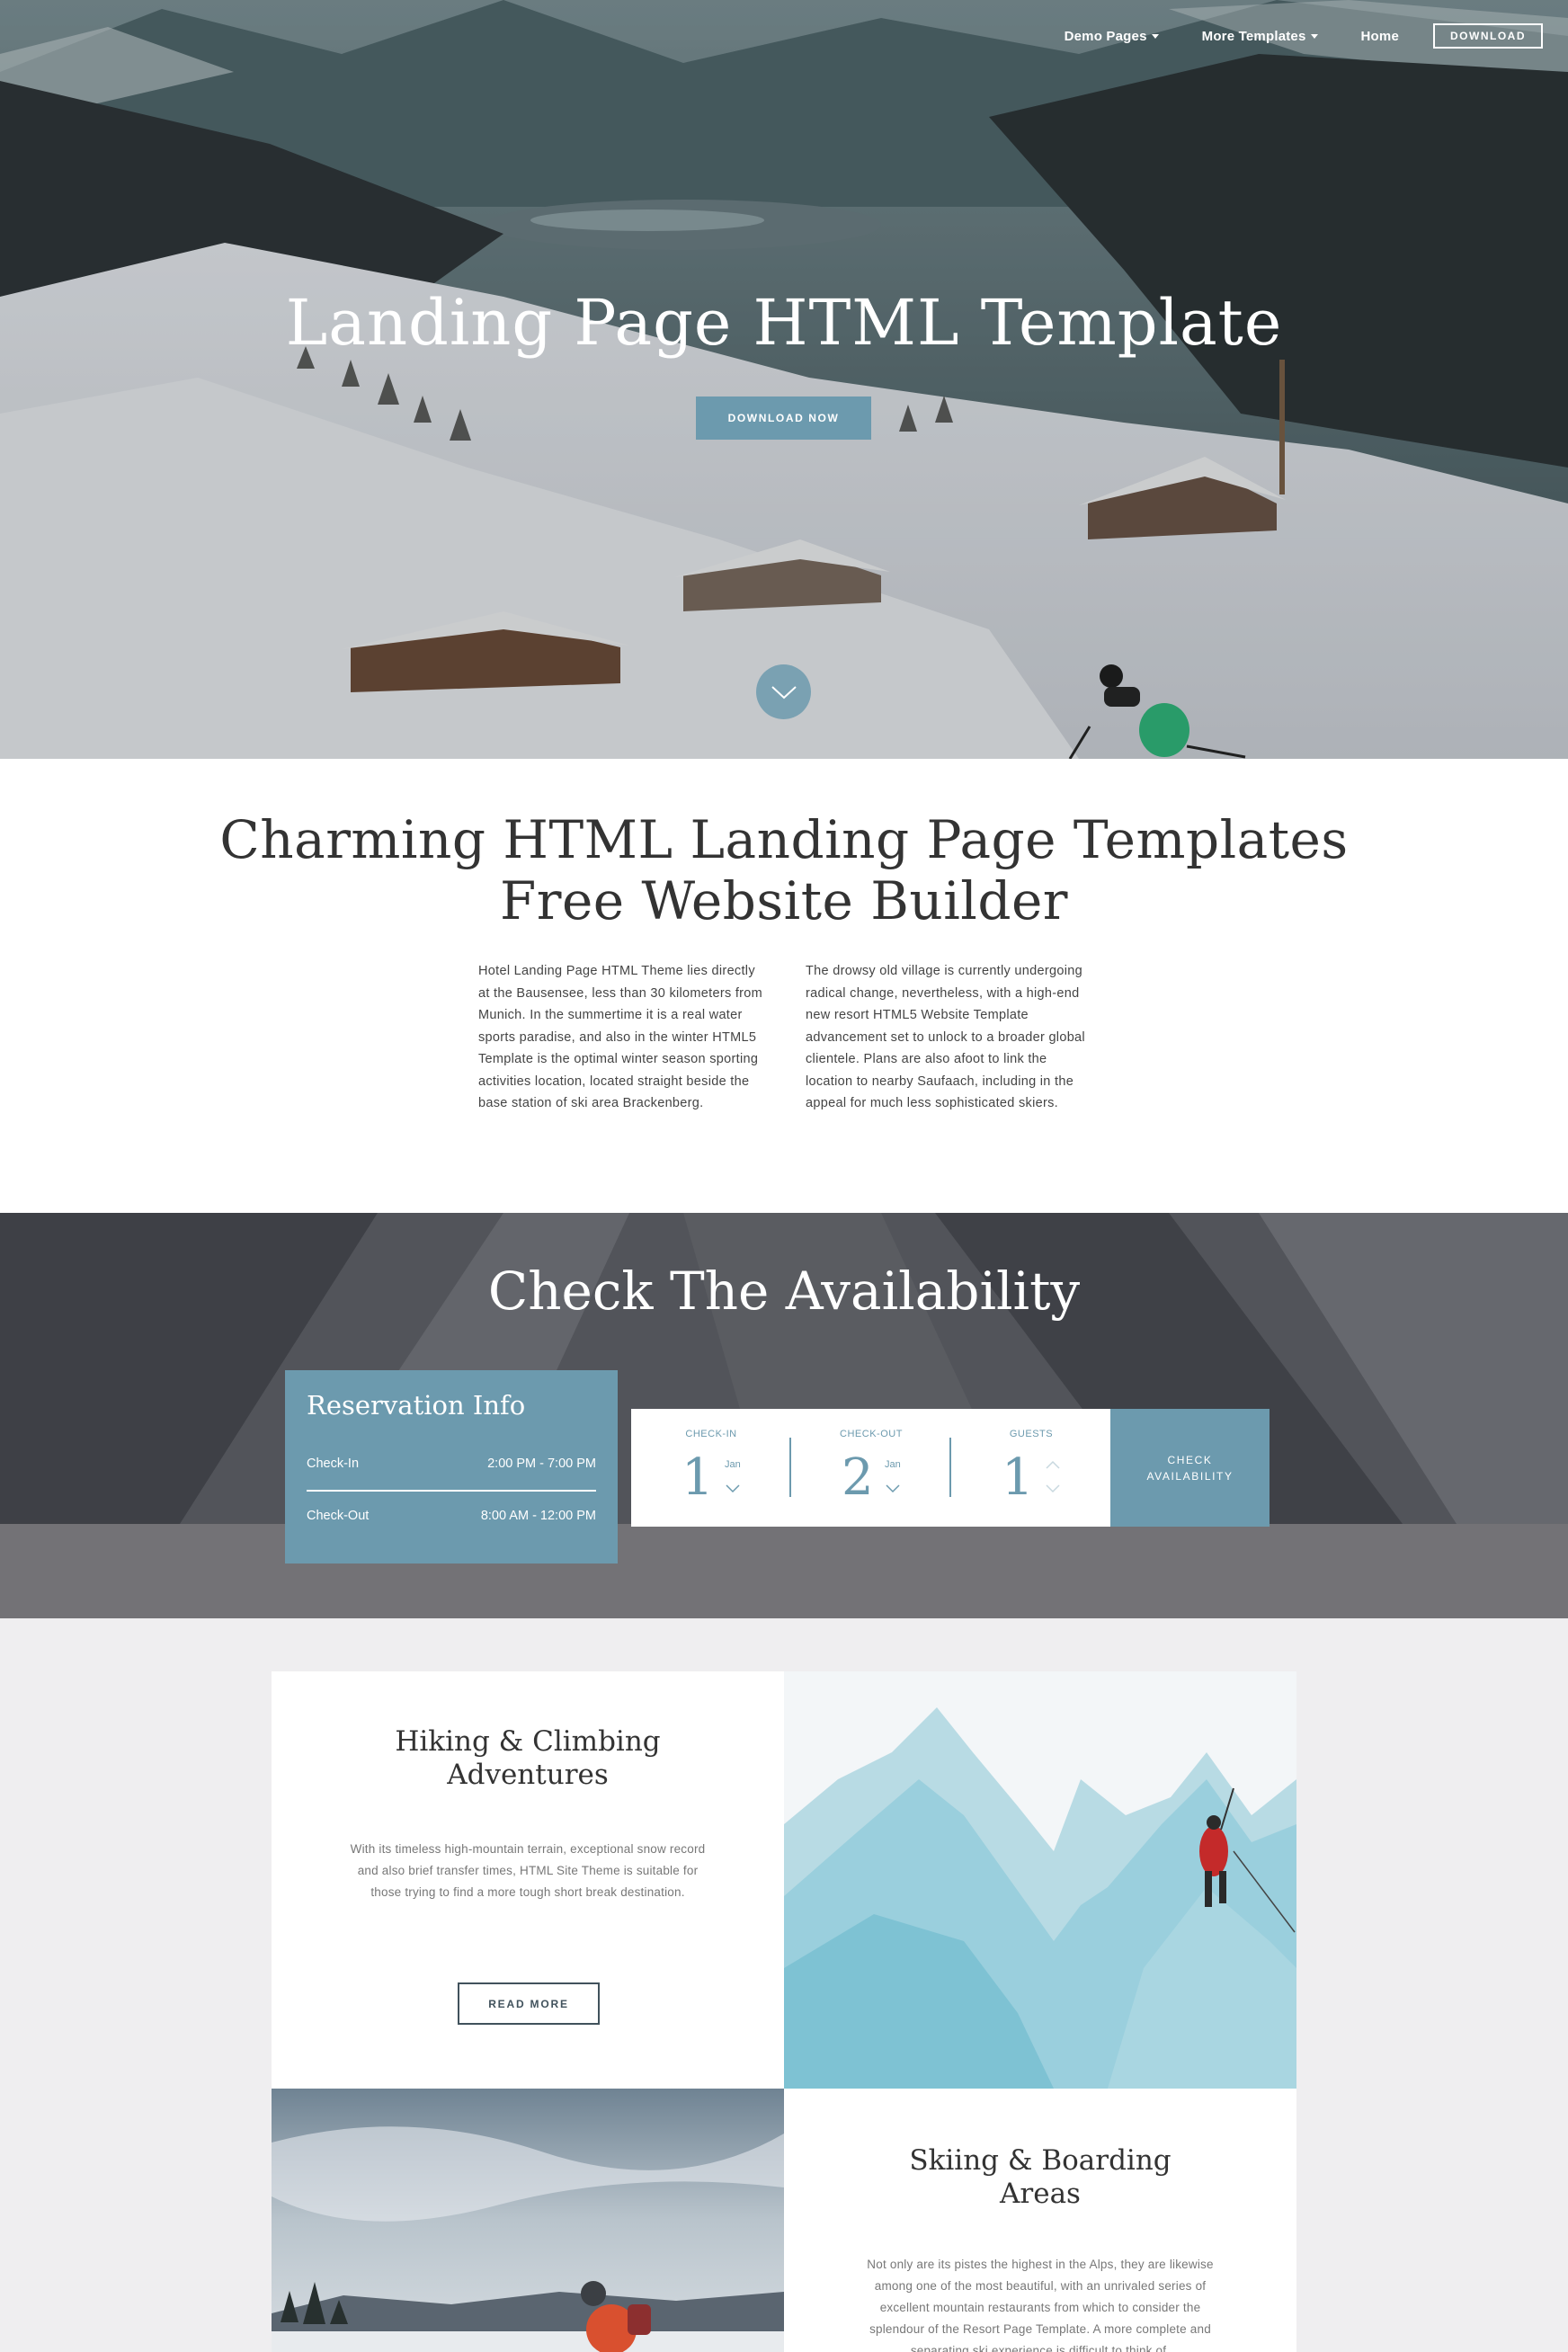 The height and width of the screenshot is (2352, 1568). What do you see at coordinates (528, 1775) in the screenshot?
I see `hiking-title-line2: Adventures` at bounding box center [528, 1775].